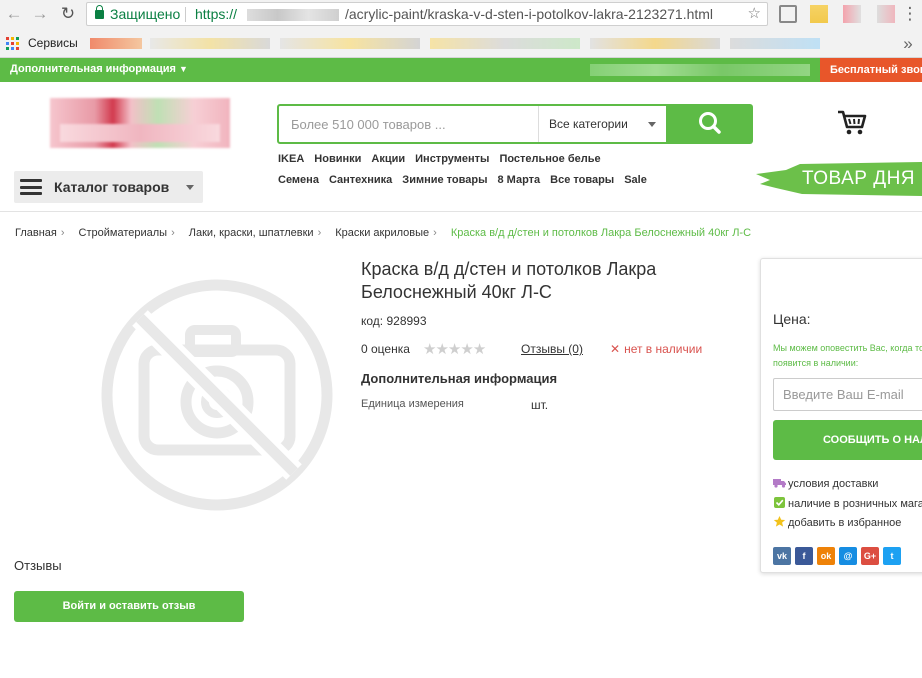 The height and width of the screenshot is (678, 922). Describe the element at coordinates (871, 70) in the screenshot. I see `free-callback-button: Бесплатный звонок` at that location.